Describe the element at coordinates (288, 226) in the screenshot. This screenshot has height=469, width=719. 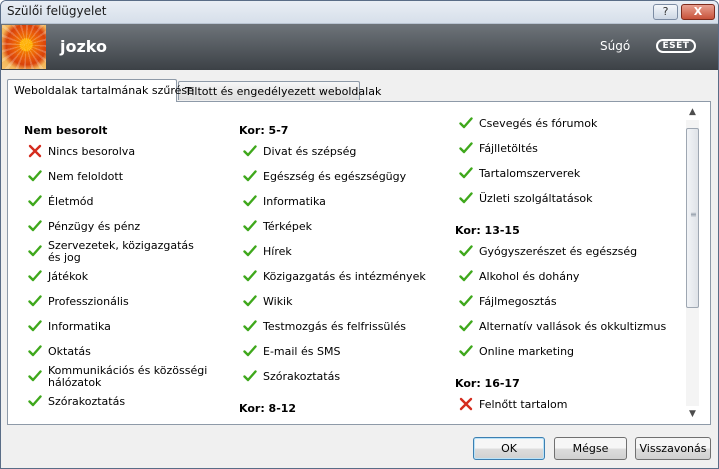
I see `category-label: Térképek` at that location.